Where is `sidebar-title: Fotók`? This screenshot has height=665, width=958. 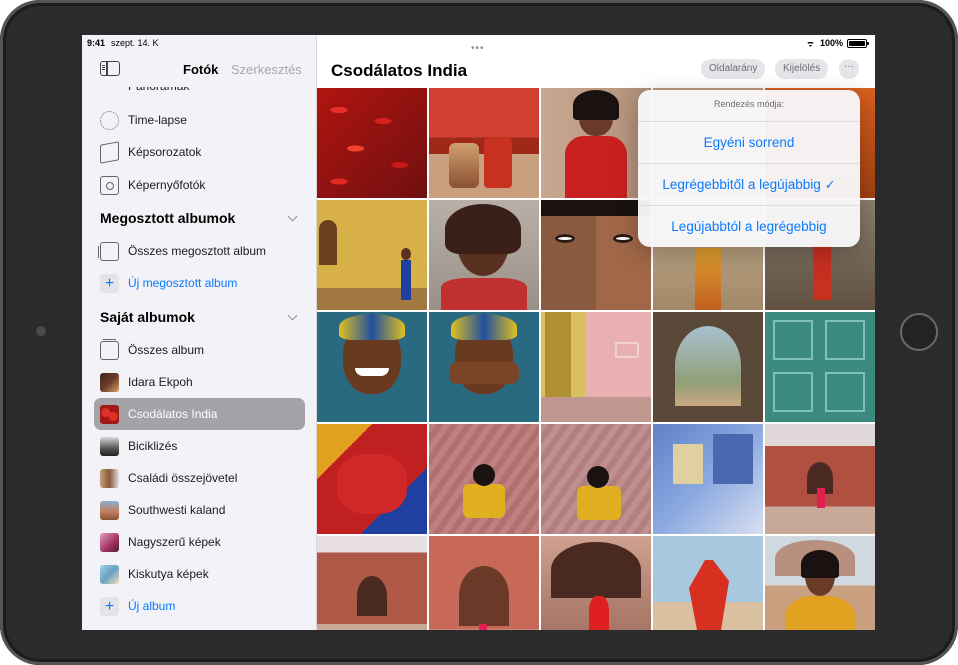 sidebar-title: Fotók is located at coordinates (201, 69).